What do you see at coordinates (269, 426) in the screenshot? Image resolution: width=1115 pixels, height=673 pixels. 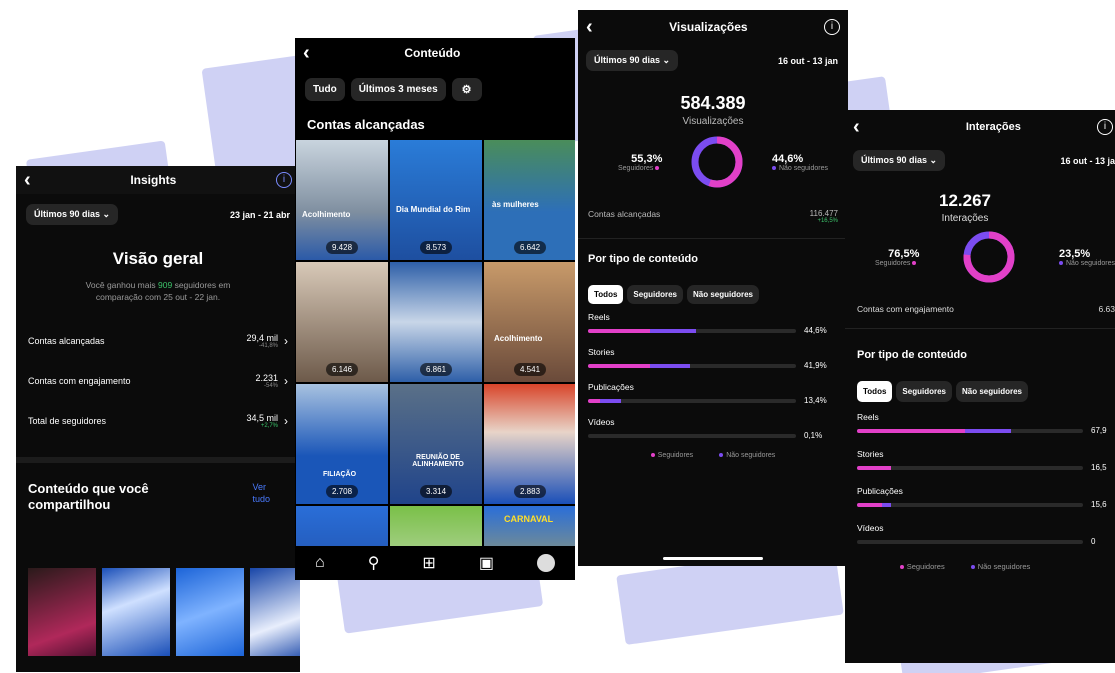 I see `metric-delta: +2,7%` at bounding box center [269, 426].